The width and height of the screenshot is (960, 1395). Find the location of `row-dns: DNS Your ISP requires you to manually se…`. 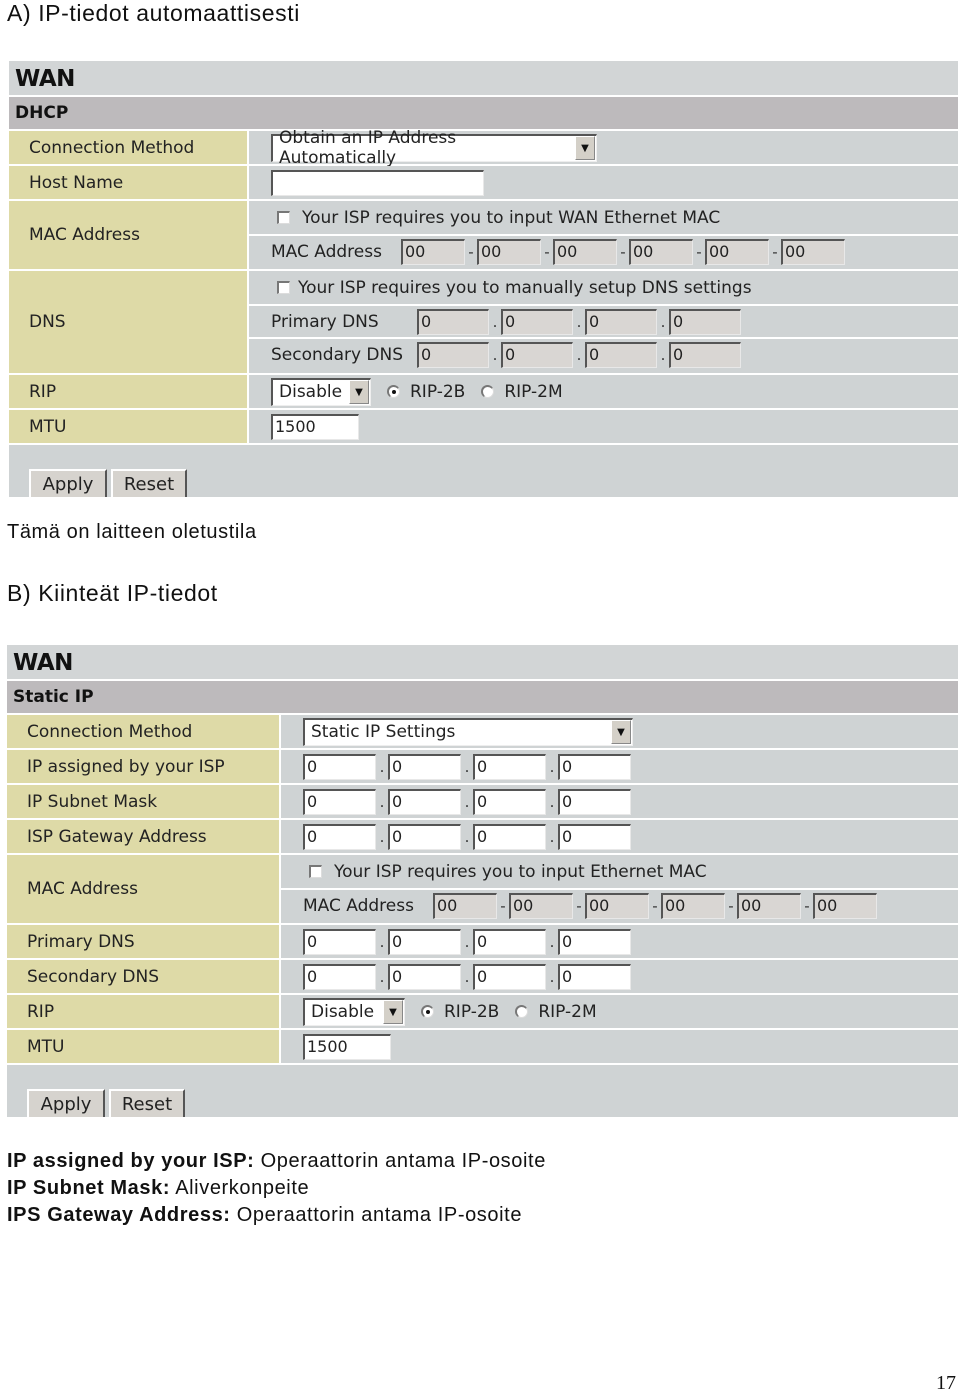

row-dns: DNS Your ISP requires you to manually se… is located at coordinates (483, 323).